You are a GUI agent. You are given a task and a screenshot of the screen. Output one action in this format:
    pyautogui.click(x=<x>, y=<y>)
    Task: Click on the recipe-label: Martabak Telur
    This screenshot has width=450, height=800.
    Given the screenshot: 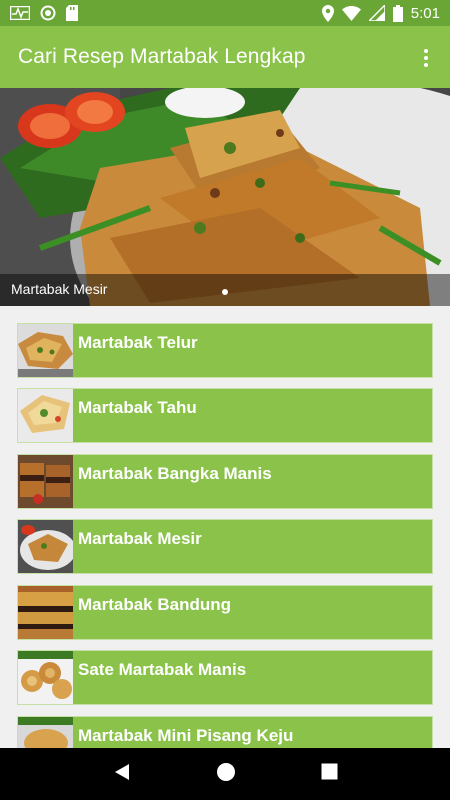 What is the action you would take?
    pyautogui.click(x=138, y=342)
    